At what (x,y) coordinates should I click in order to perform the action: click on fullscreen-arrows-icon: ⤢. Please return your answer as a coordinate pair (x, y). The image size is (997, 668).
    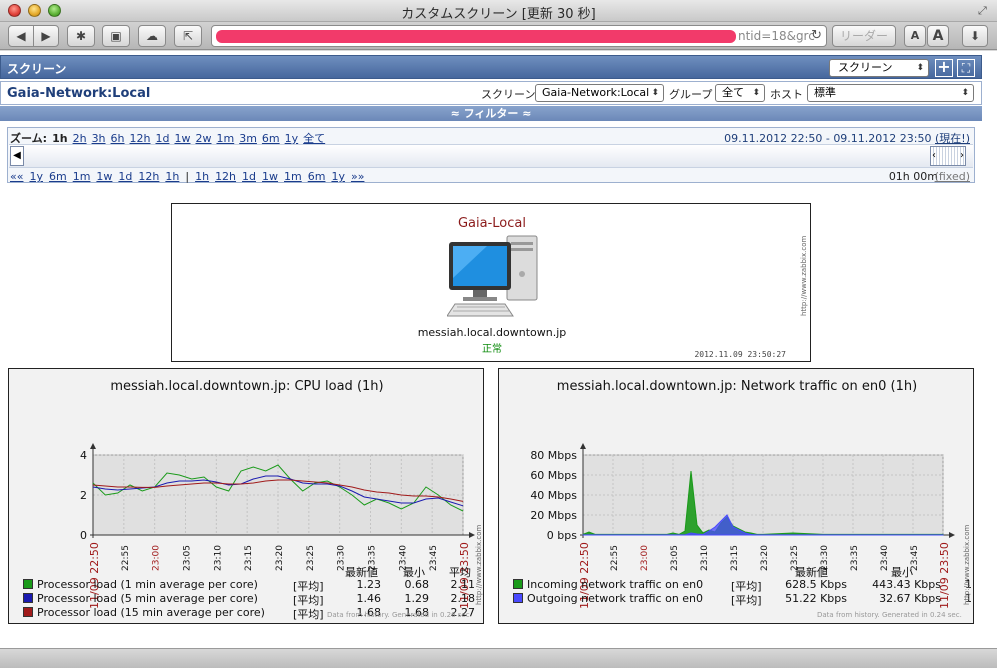
    Looking at the image, I should click on (984, 10).